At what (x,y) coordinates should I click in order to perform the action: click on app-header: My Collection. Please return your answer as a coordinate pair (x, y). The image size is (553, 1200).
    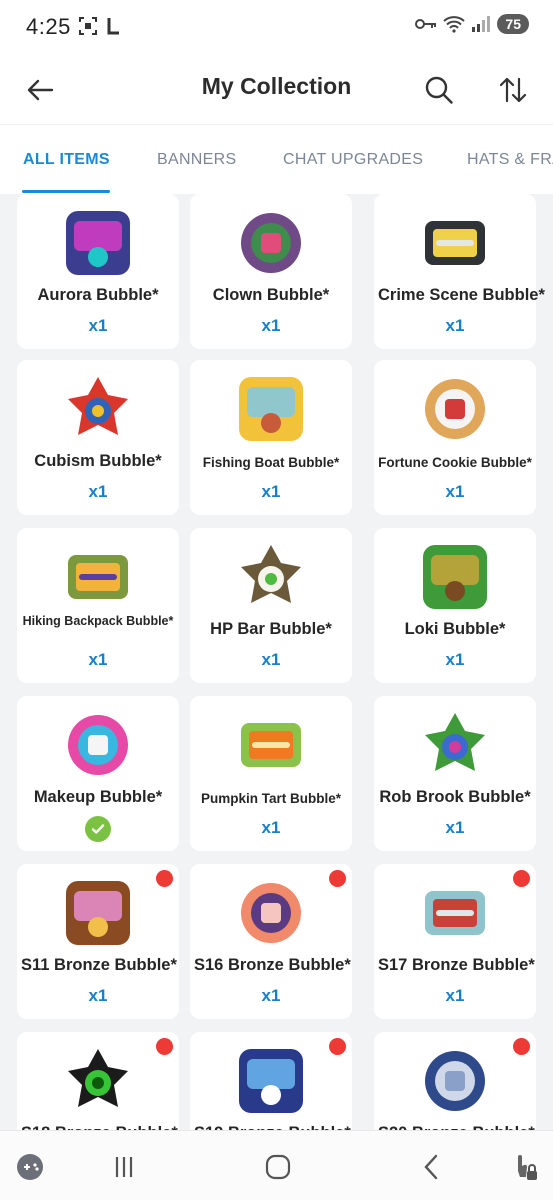
    Looking at the image, I should click on (276, 90).